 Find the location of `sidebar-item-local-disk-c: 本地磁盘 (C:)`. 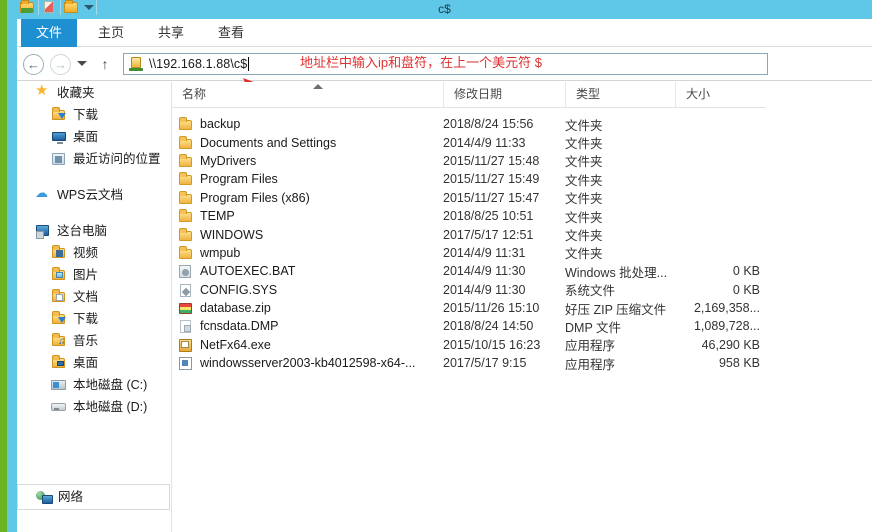

sidebar-item-local-disk-c: 本地磁盘 (C:) is located at coordinates (94, 385).